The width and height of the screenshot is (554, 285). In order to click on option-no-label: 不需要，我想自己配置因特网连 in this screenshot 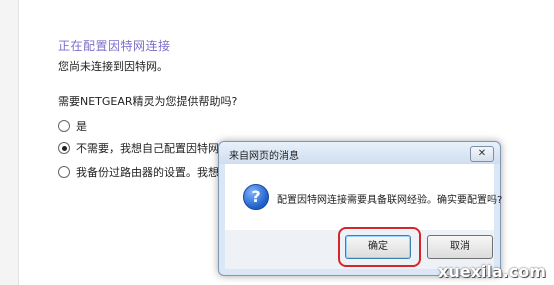, I will do `click(153, 148)`.